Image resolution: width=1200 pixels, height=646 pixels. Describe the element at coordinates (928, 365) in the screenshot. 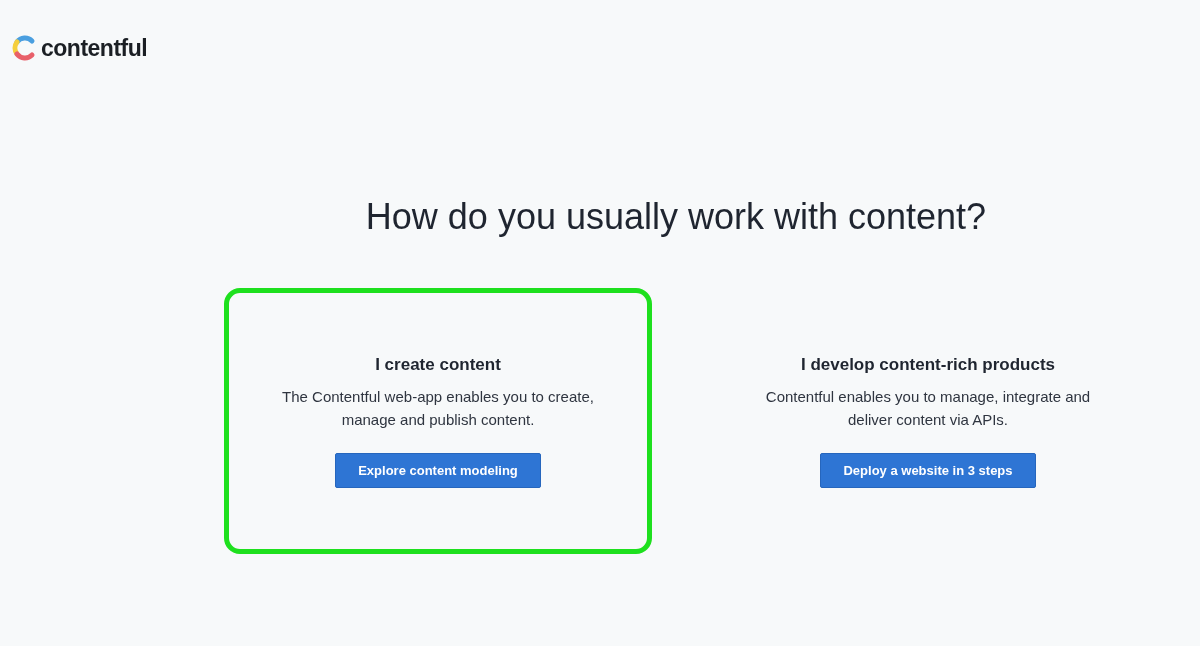

I see `card-title: I develop content-rich products` at that location.